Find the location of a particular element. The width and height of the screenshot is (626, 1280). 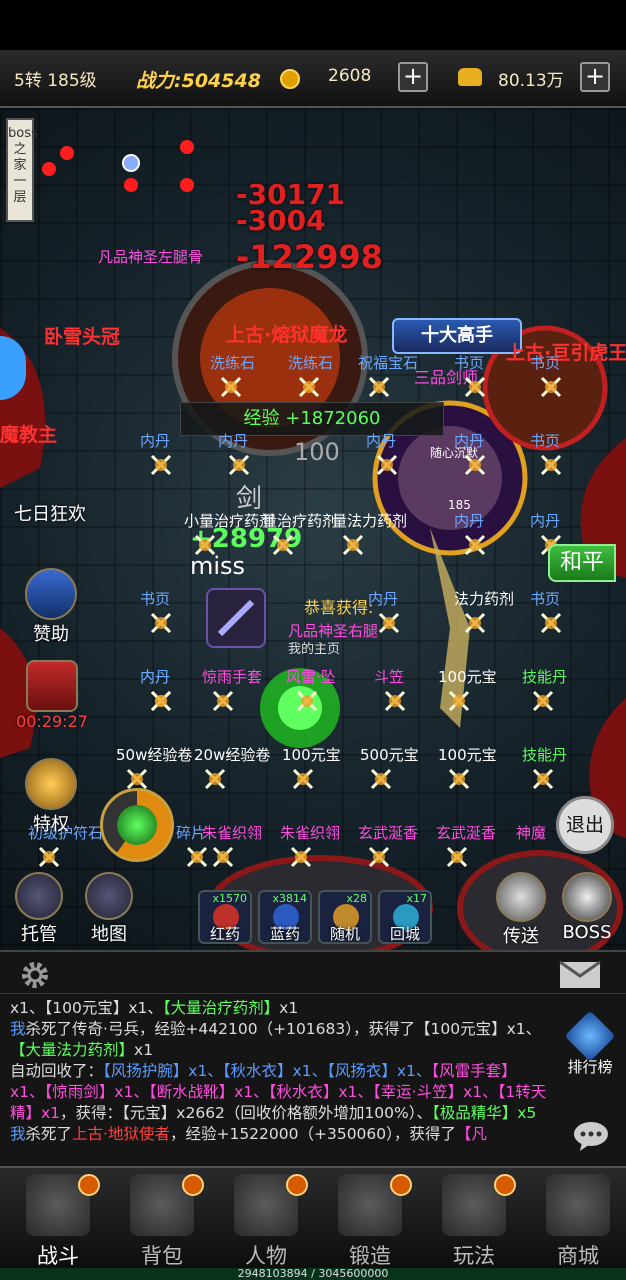

boss-button: BOSS is located at coordinates (587, 907).